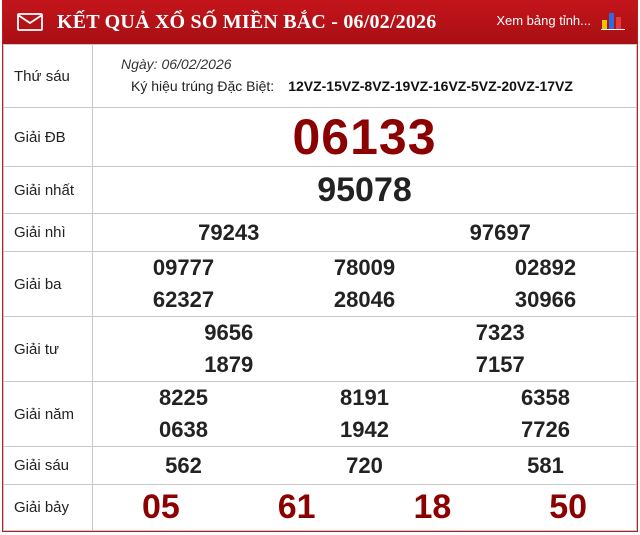 Image resolution: width=640 pixels, height=535 pixels. What do you see at coordinates (247, 21) in the screenshot?
I see `page-title: KẾT QUẢ XỔ SỐ MIỀN BẮC - 06/02/2026` at bounding box center [247, 21].